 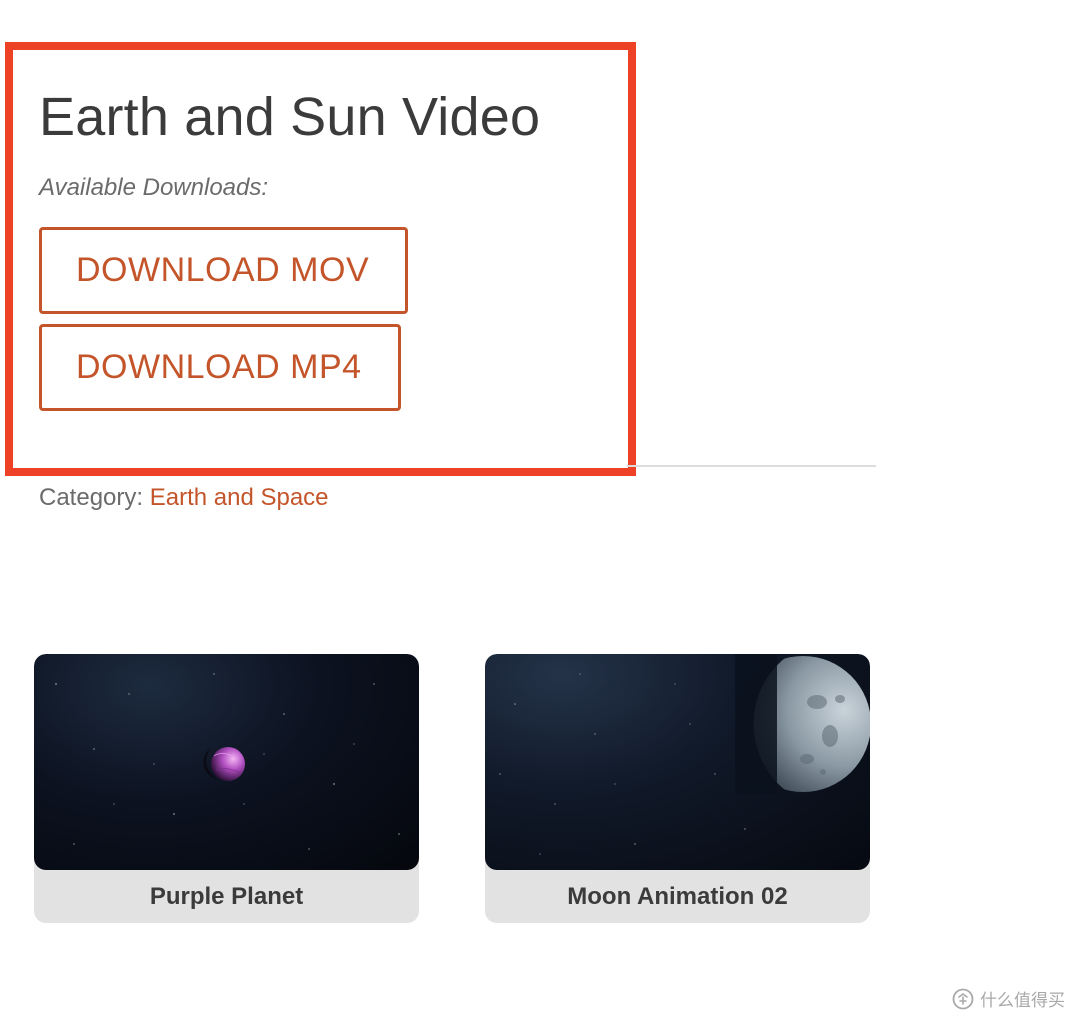 What do you see at coordinates (154, 187) in the screenshot?
I see `available-downloads-label: Available Downloads:` at bounding box center [154, 187].